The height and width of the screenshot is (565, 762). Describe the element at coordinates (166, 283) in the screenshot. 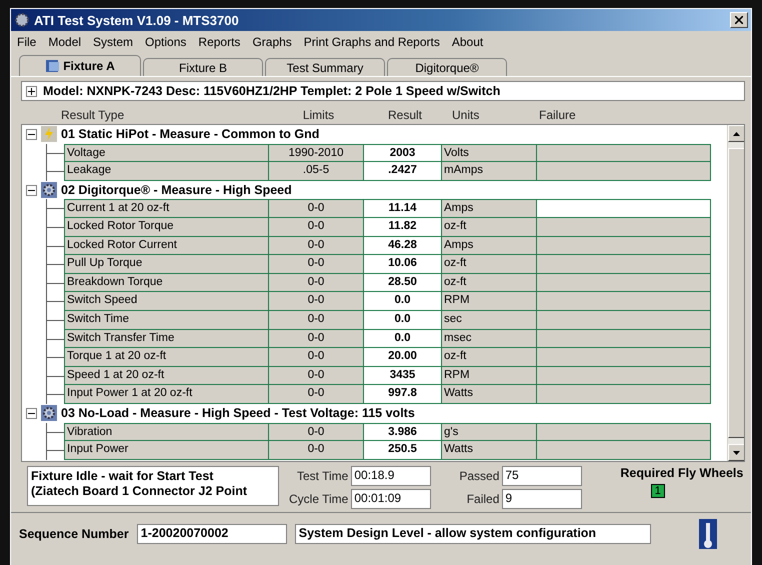

I see `table-cell: Breakdown Torque` at that location.